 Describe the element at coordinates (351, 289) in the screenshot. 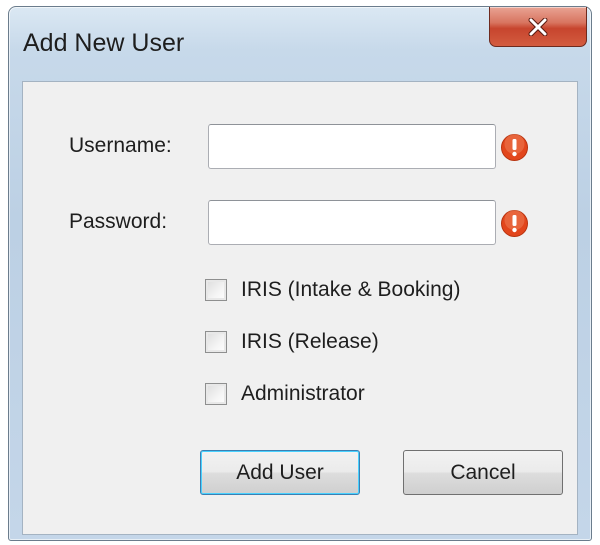

I see `checkbox-label: IRIS (Intake & Booking)` at that location.